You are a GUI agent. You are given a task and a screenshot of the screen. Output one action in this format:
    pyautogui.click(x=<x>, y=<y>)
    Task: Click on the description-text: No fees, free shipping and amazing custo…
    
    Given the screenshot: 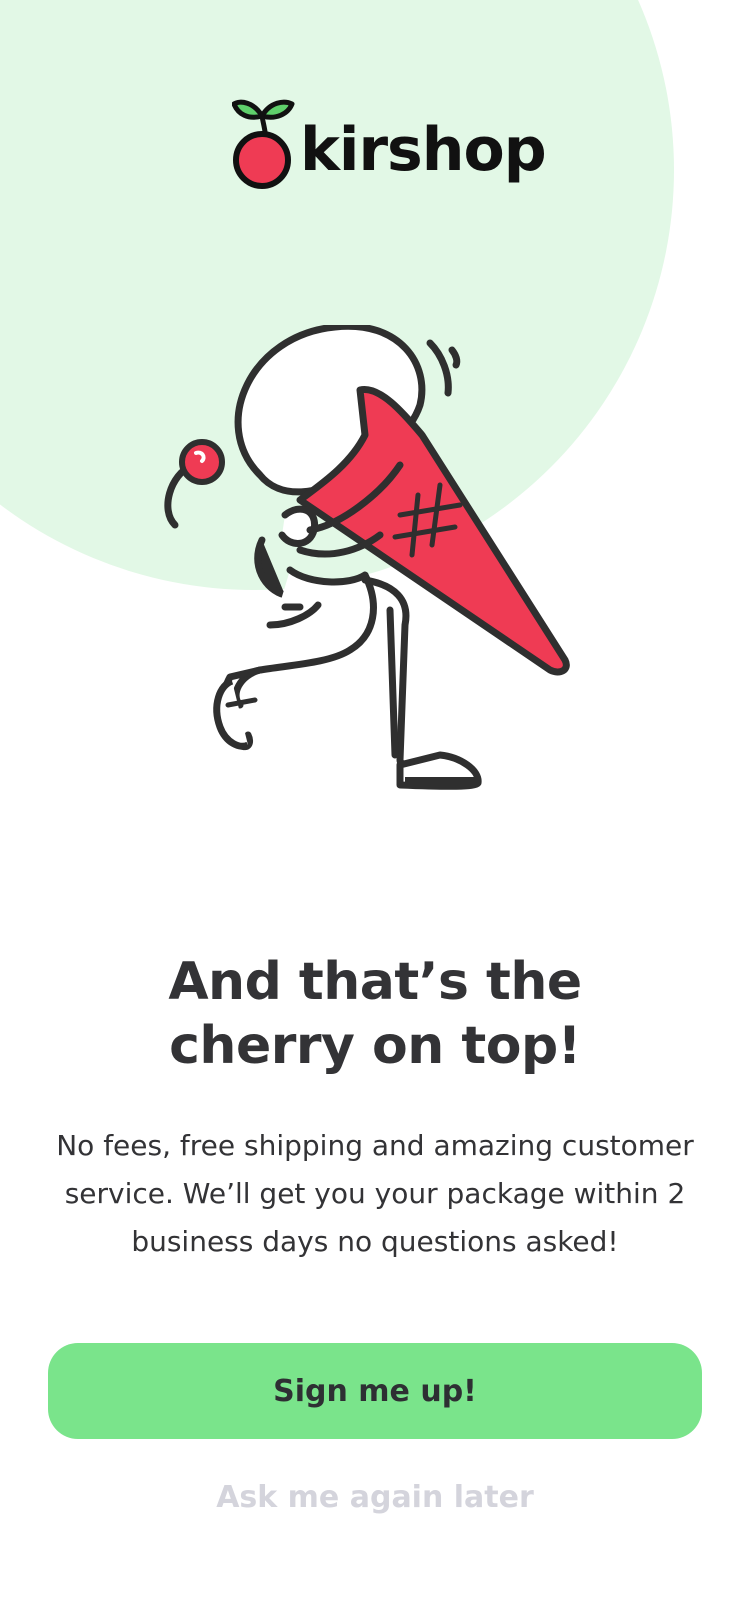 What is the action you would take?
    pyautogui.click(x=375, y=1194)
    